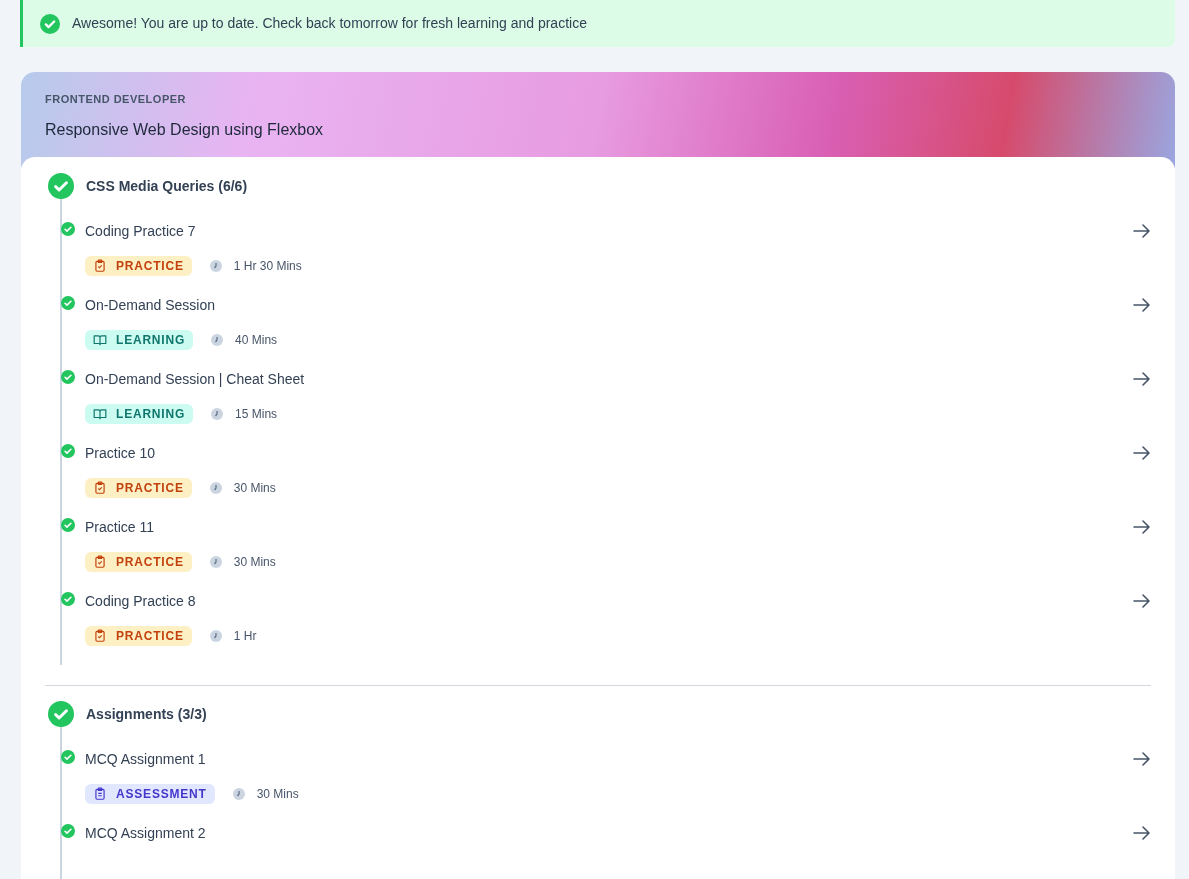  What do you see at coordinates (267, 266) in the screenshot?
I see `duration-label: 1 Hr 30 Mins` at bounding box center [267, 266].